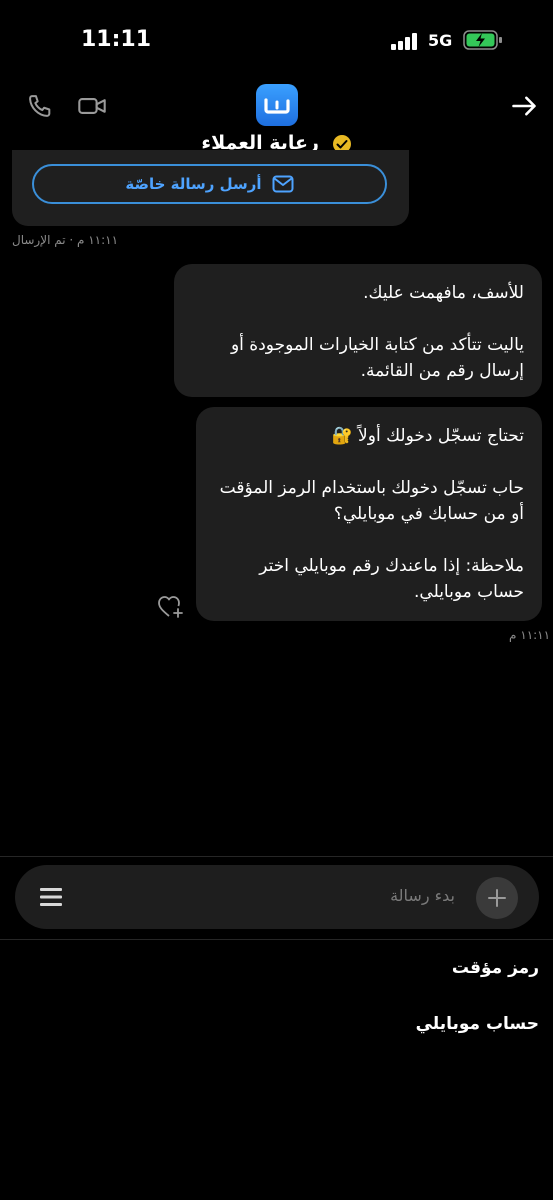  What do you see at coordinates (283, 184) in the screenshot?
I see `envelope-icon` at bounding box center [283, 184].